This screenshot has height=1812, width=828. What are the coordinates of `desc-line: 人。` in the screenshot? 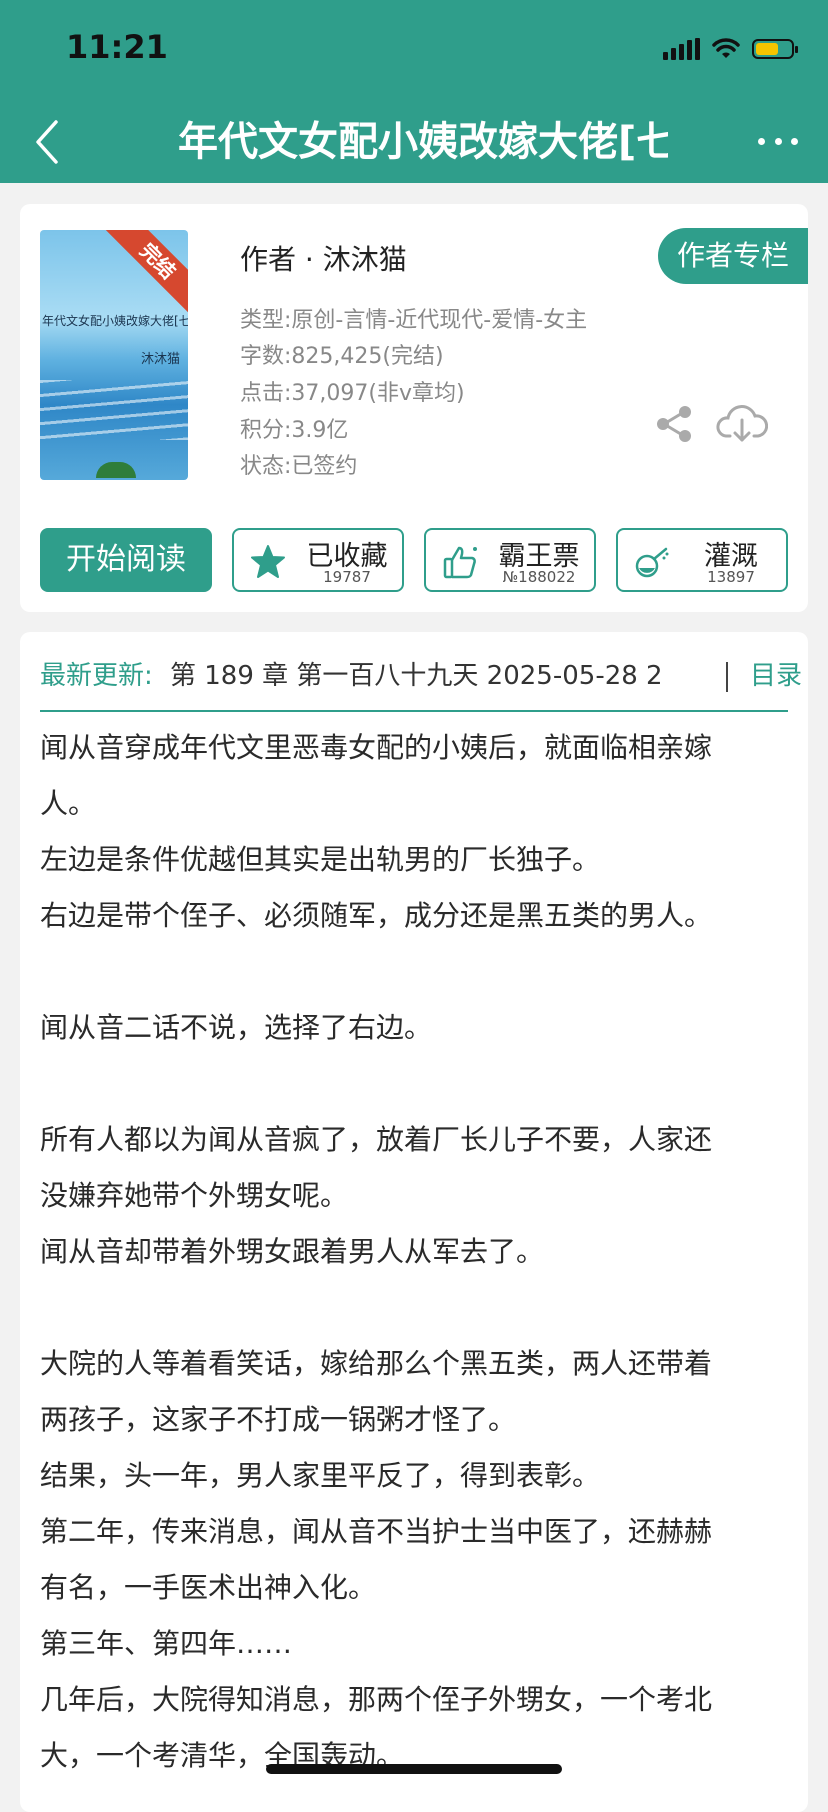 It's located at (68, 803).